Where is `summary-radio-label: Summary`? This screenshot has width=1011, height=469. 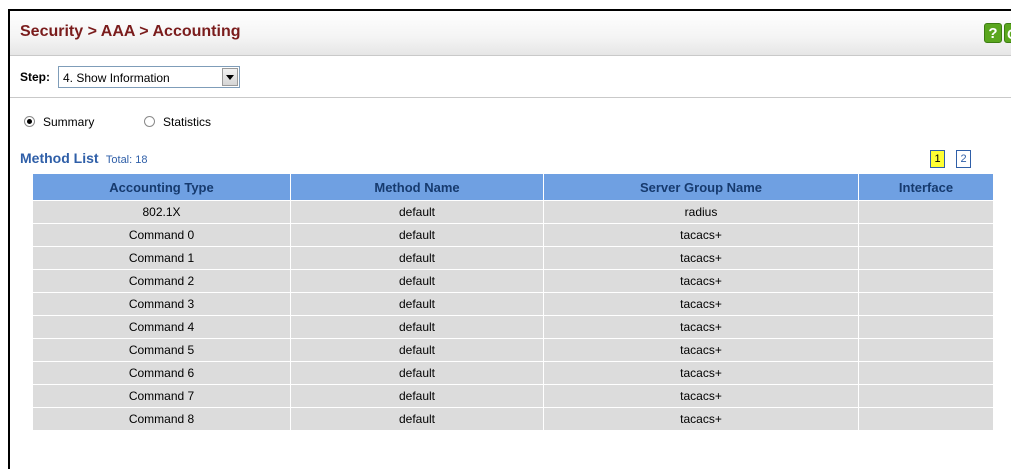 summary-radio-label: Summary is located at coordinates (69, 122).